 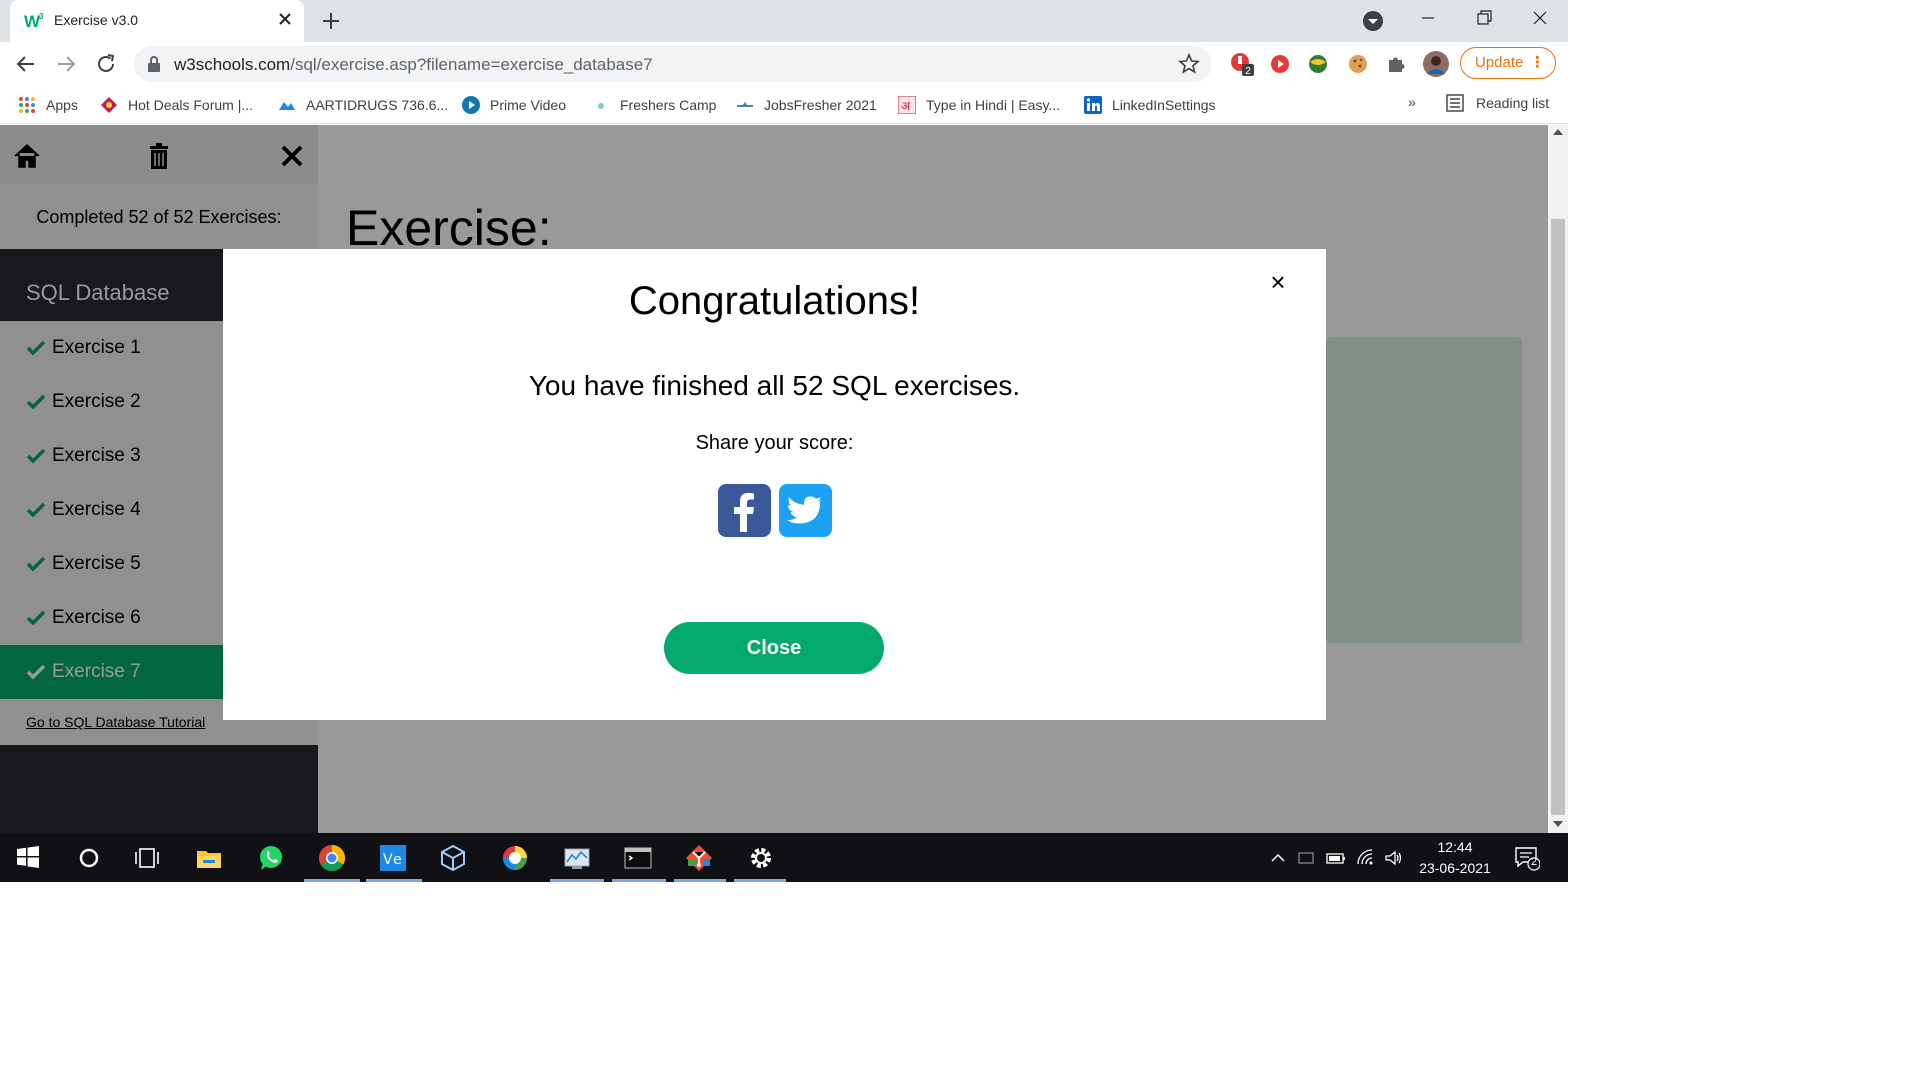 What do you see at coordinates (774, 648) in the screenshot?
I see `close-button: Close` at bounding box center [774, 648].